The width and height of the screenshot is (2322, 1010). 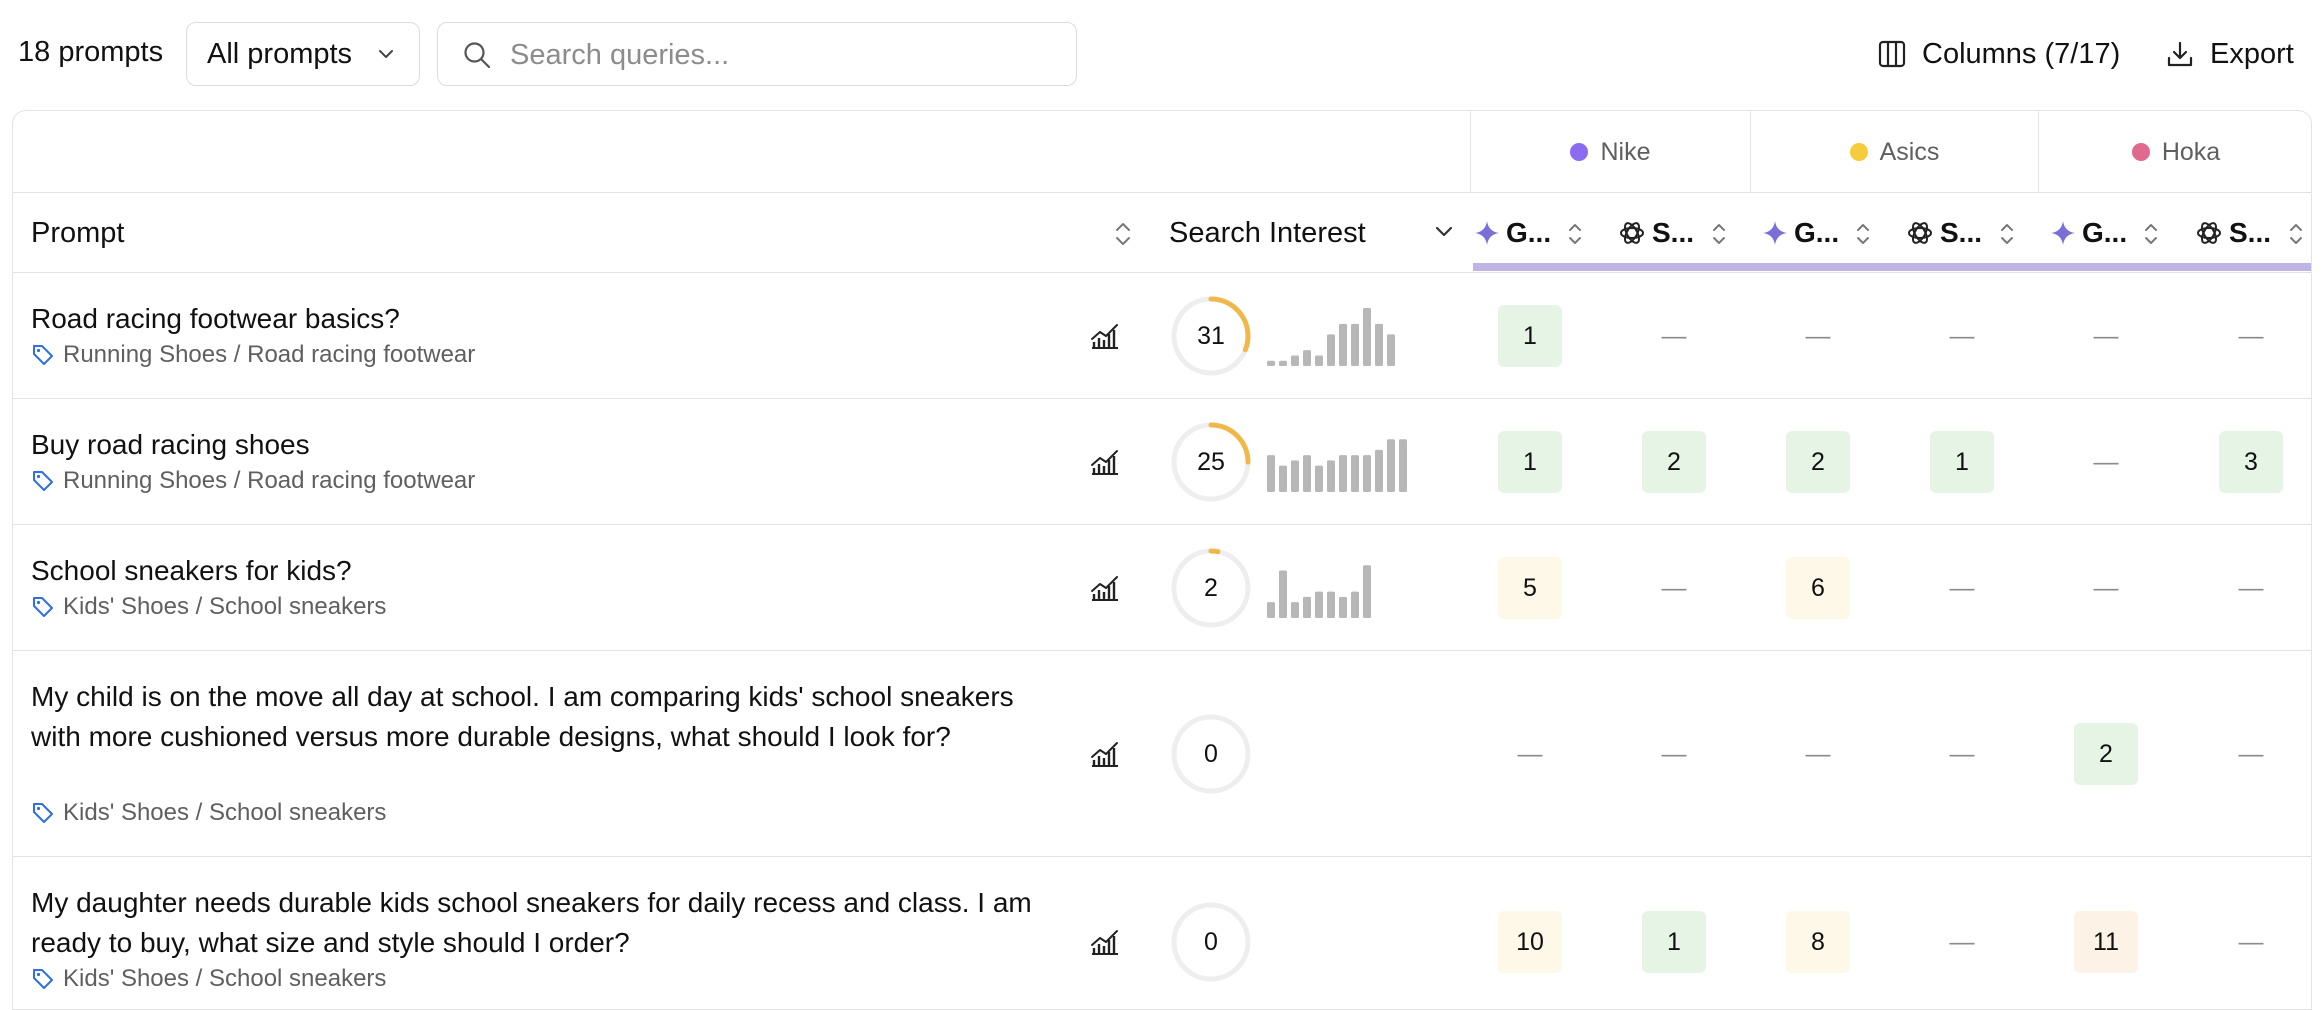 I want to click on gemini-icon, so click(x=1775, y=233).